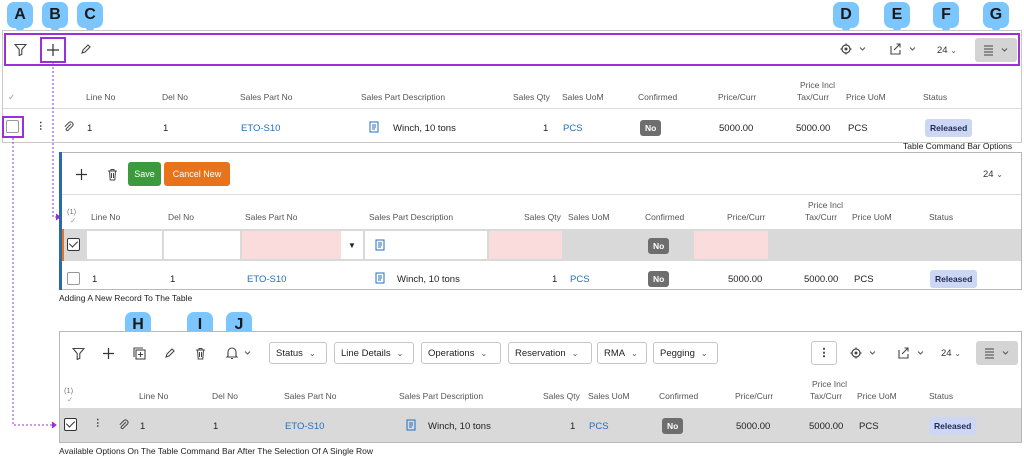  Describe the element at coordinates (78, 353) in the screenshot. I see `filter-icon` at that location.